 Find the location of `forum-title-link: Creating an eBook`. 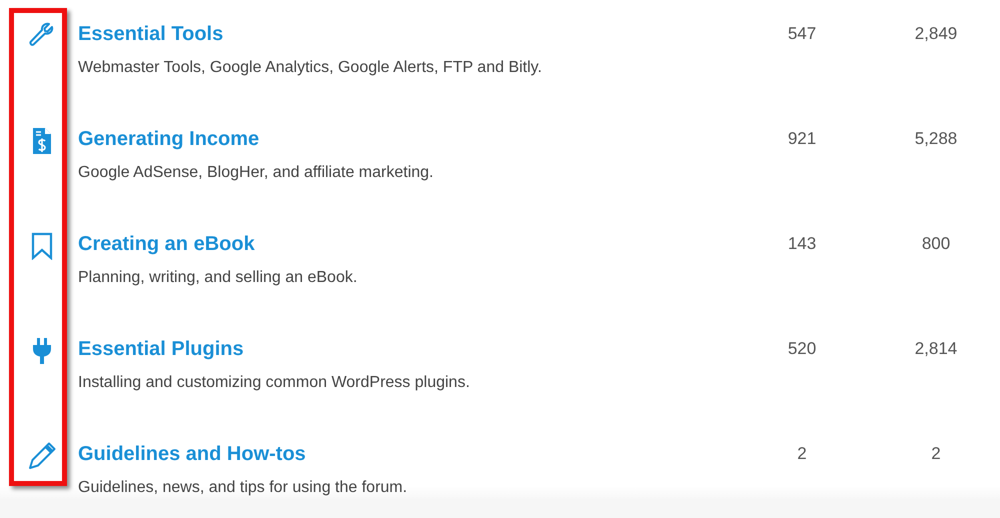

forum-title-link: Creating an eBook is located at coordinates (166, 244).